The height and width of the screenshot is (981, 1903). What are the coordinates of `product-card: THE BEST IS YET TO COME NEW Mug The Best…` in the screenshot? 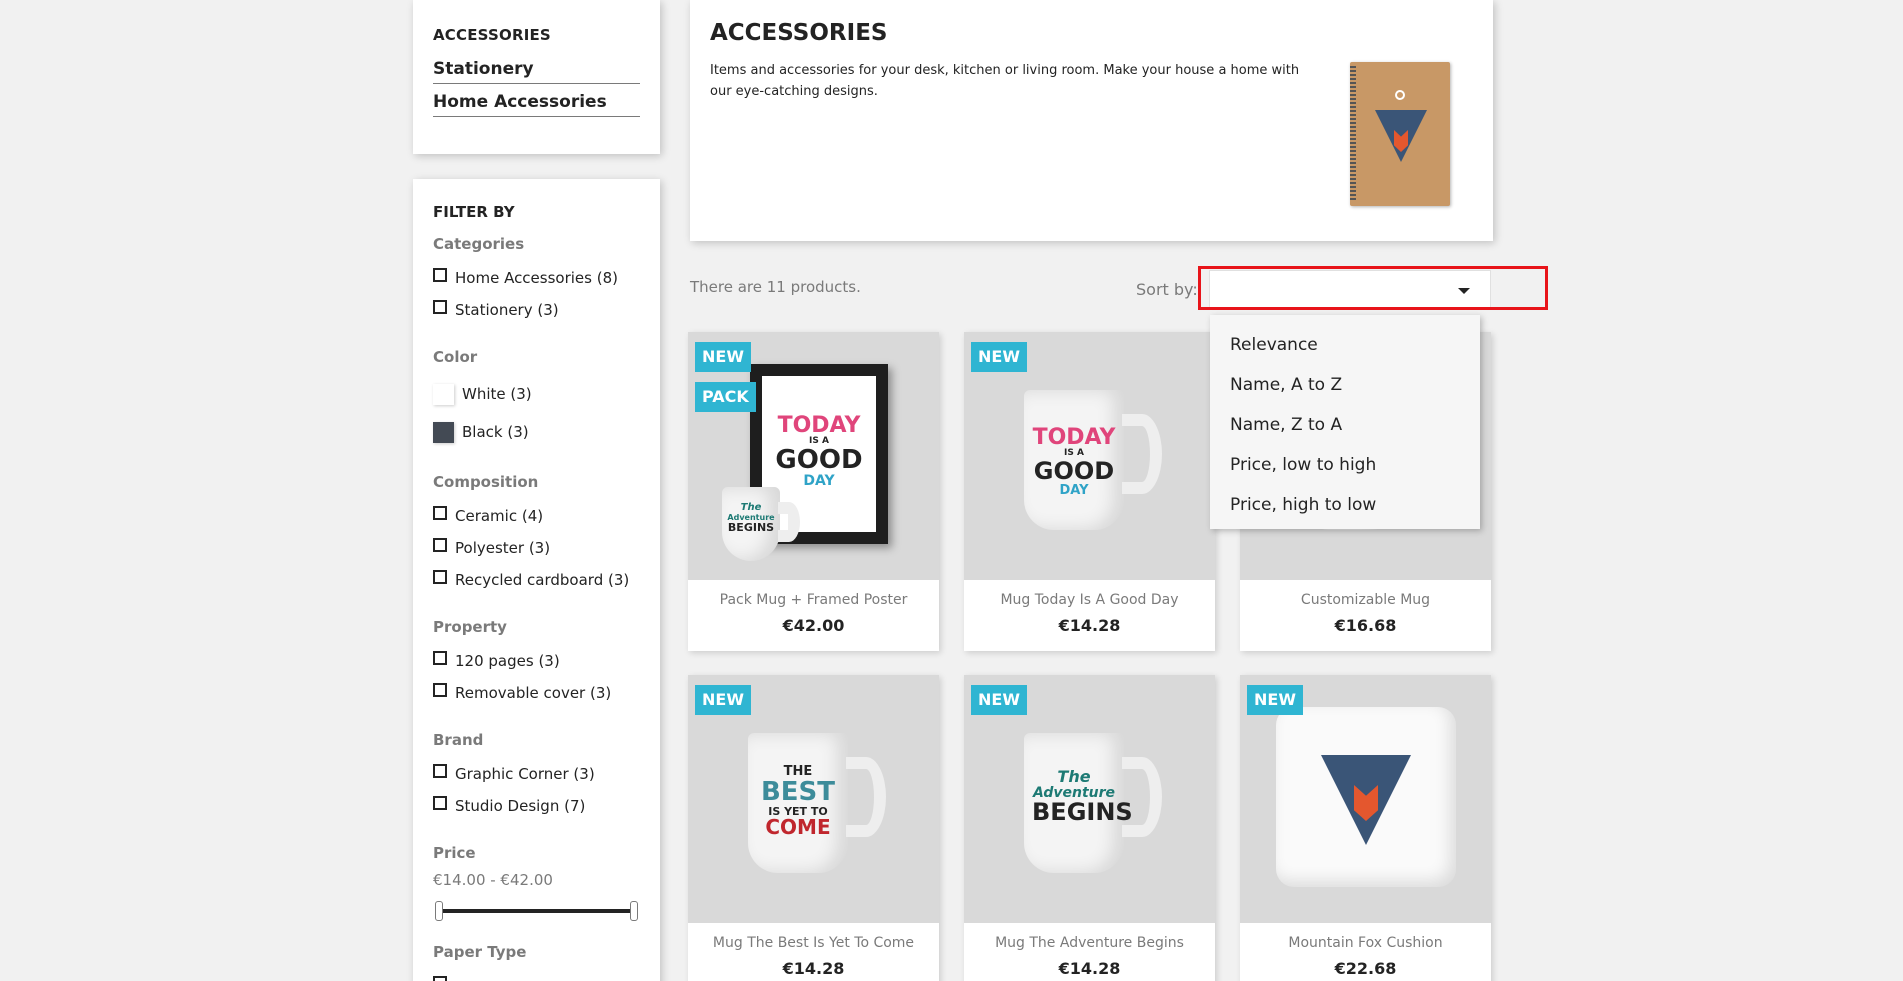 It's located at (813, 828).